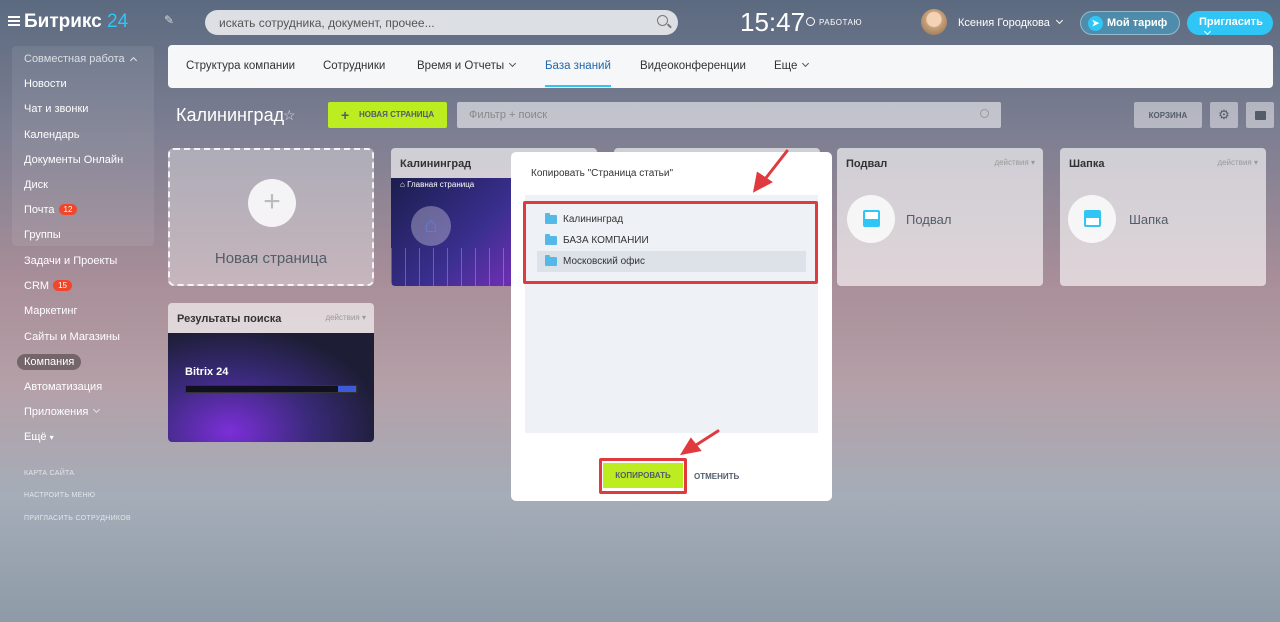 The image size is (1280, 622). Describe the element at coordinates (705, 439) in the screenshot. I see `arrow-to-copy` at that location.